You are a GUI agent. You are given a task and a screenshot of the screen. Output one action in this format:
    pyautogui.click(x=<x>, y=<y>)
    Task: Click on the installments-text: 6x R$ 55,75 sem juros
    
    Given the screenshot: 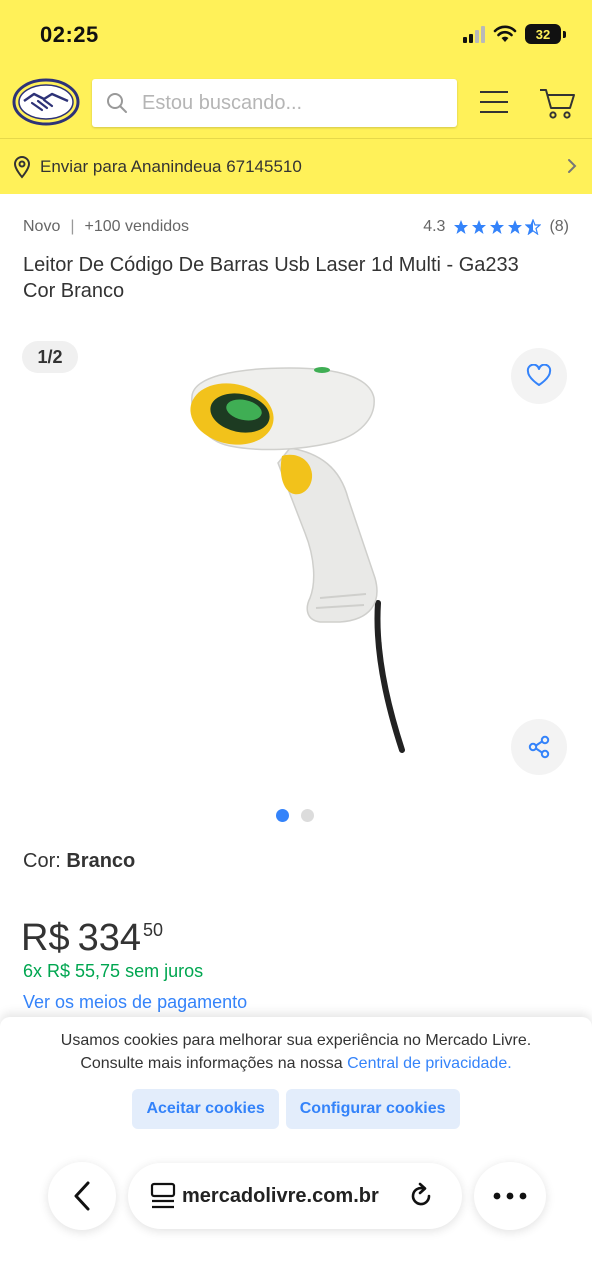 What is the action you would take?
    pyautogui.click(x=113, y=971)
    